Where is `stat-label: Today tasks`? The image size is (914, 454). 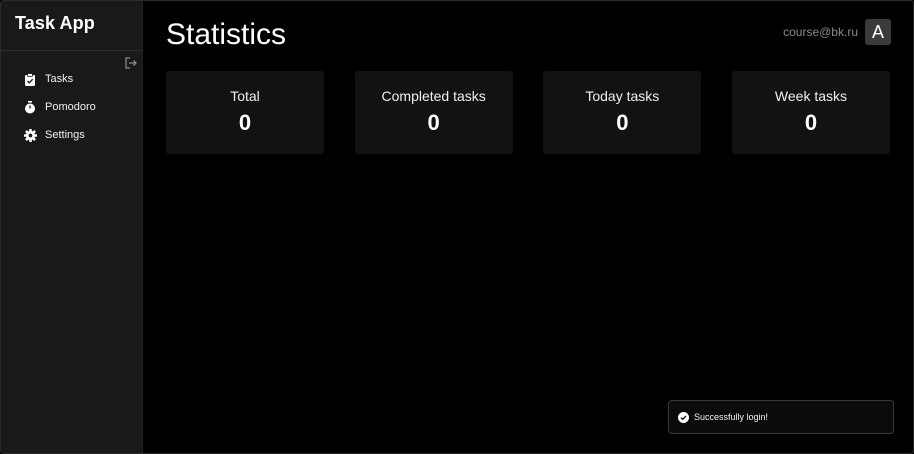 stat-label: Today tasks is located at coordinates (622, 96).